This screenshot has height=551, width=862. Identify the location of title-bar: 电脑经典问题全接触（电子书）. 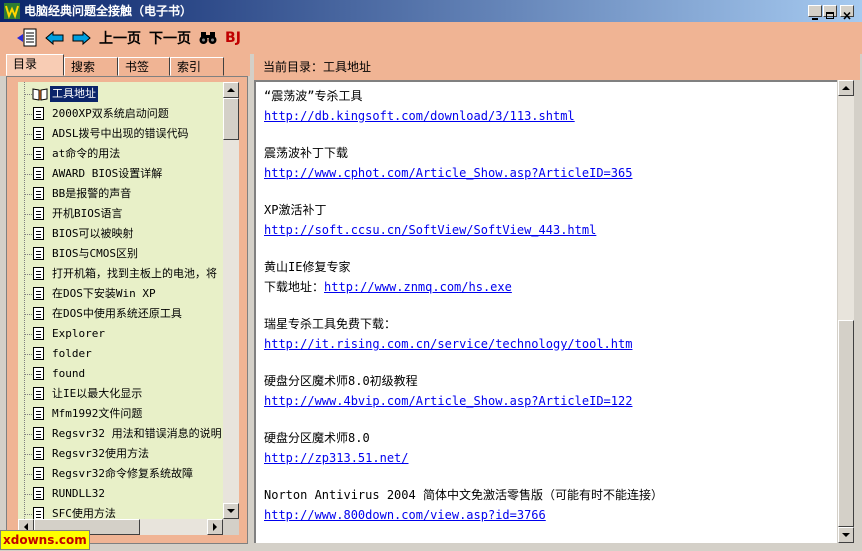
(431, 11).